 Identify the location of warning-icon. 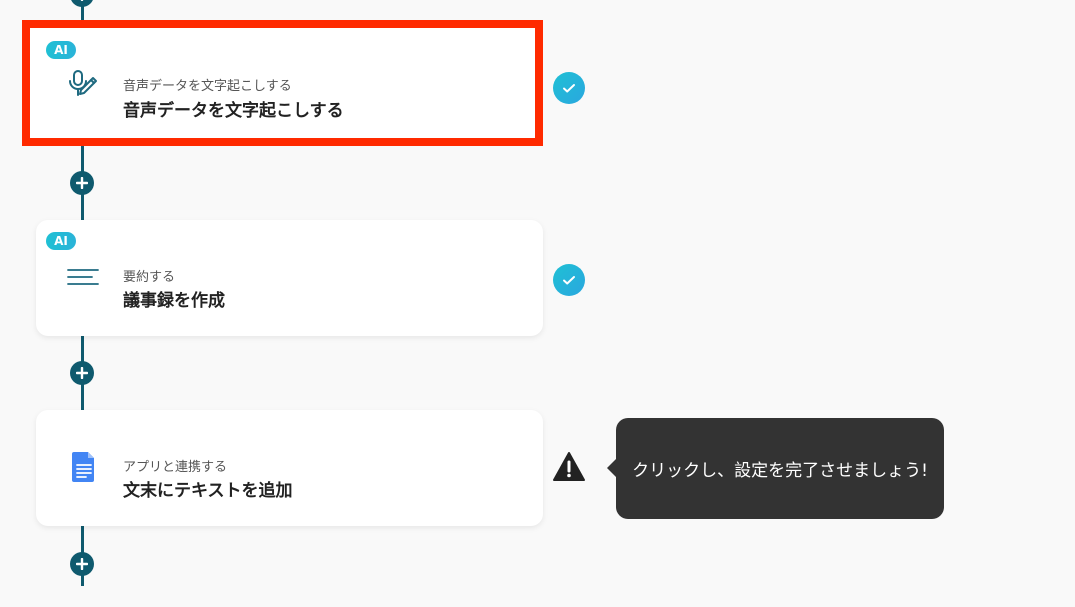
(569, 467).